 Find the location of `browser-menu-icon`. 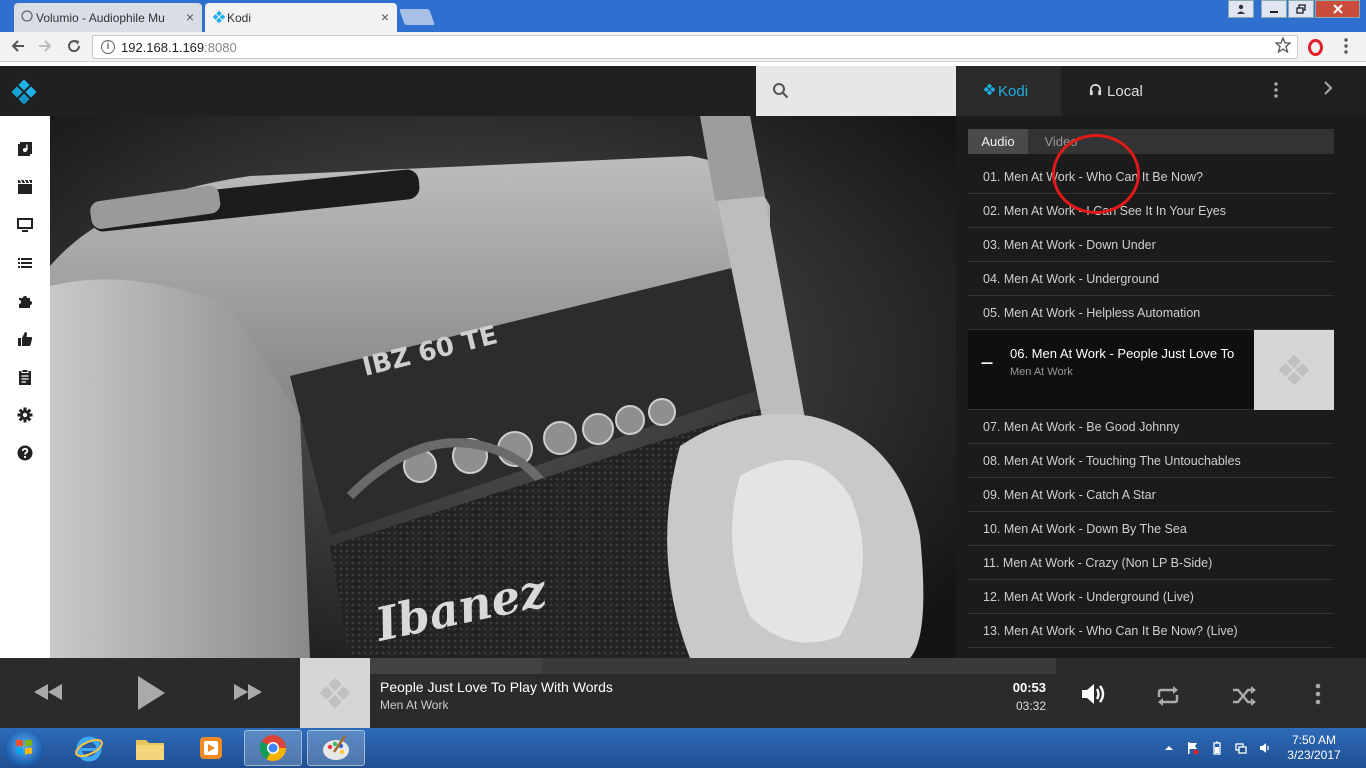

browser-menu-icon is located at coordinates (1346, 46).